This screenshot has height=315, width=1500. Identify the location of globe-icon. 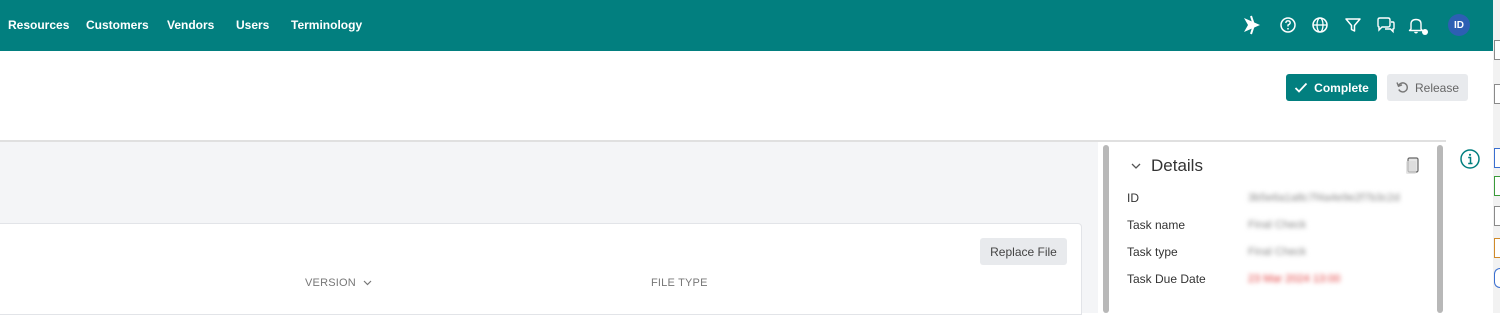
(1320, 25).